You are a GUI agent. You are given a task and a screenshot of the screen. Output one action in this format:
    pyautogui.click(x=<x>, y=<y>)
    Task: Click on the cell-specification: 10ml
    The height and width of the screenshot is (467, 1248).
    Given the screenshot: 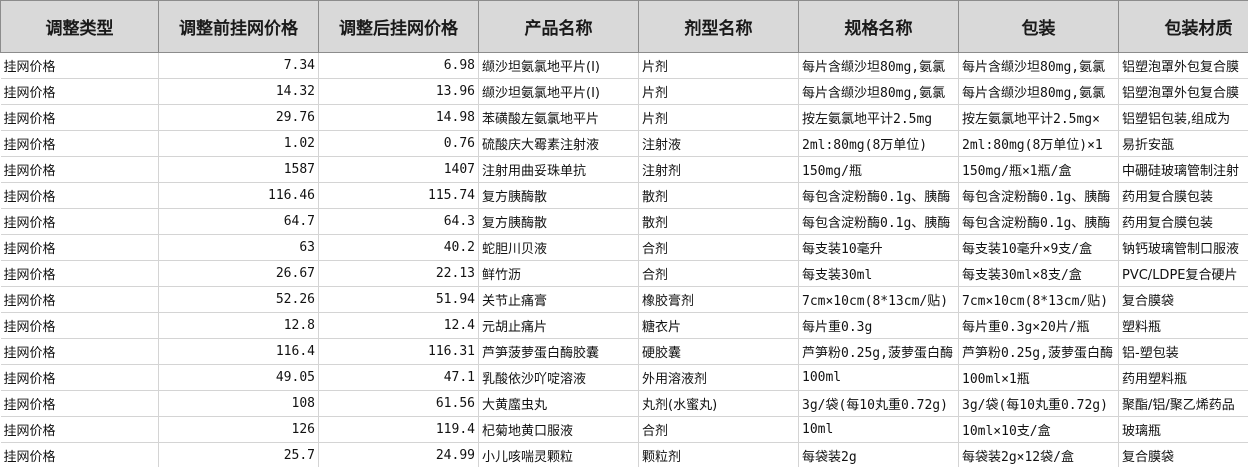 What is the action you would take?
    pyautogui.click(x=878, y=429)
    